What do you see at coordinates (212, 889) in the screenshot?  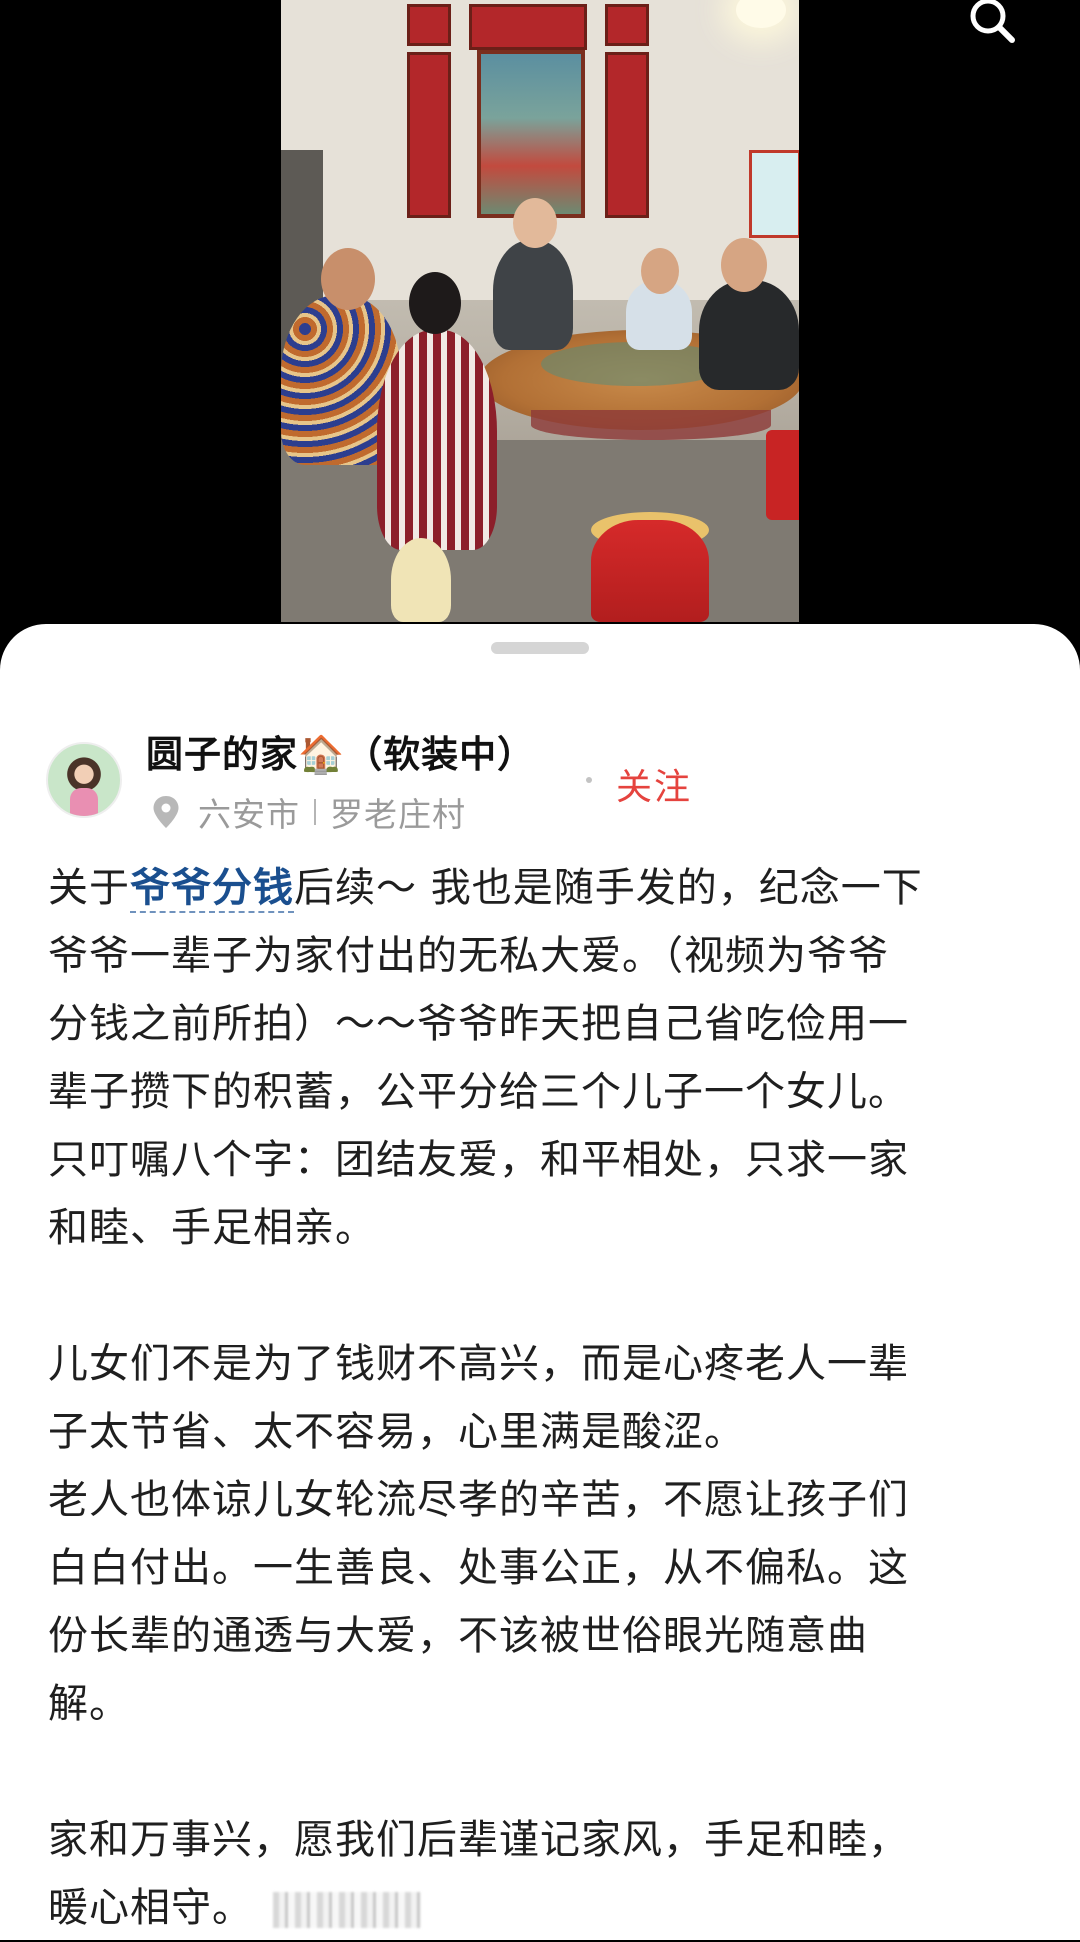 I see `hashtag-link: 爷爷分钱` at bounding box center [212, 889].